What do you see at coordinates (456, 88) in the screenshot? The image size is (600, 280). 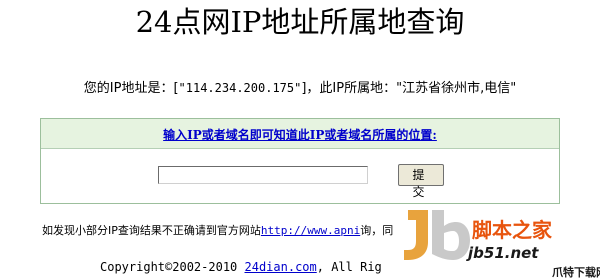 I see `ip-location-value: "江苏省徐州市,电信"` at bounding box center [456, 88].